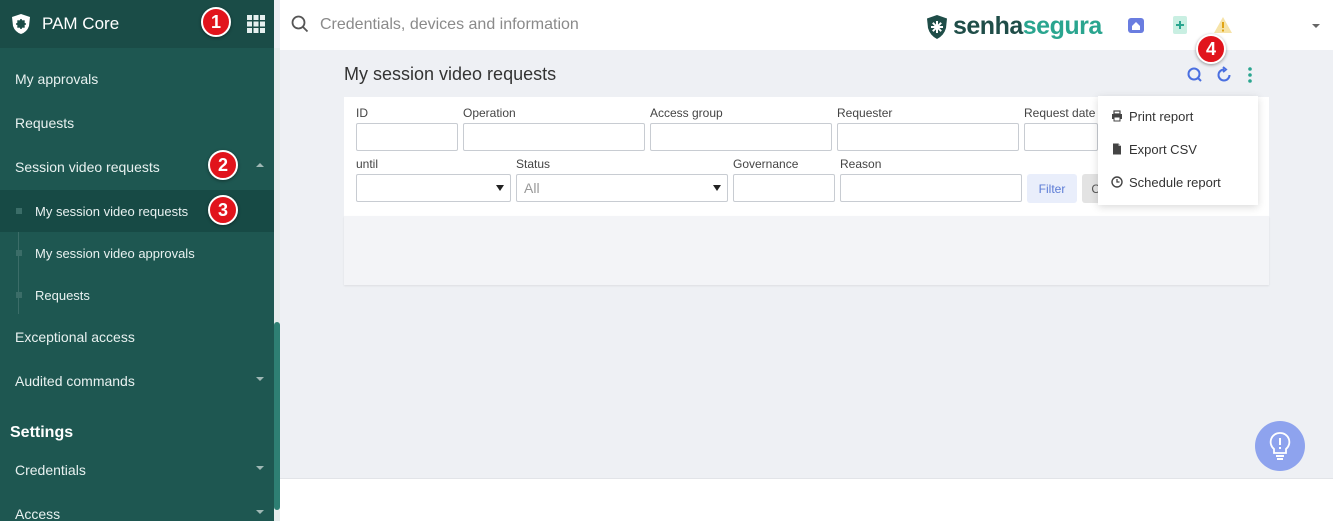 This screenshot has width=1333, height=521. I want to click on callout-badge-4: 4, so click(1211, 49).